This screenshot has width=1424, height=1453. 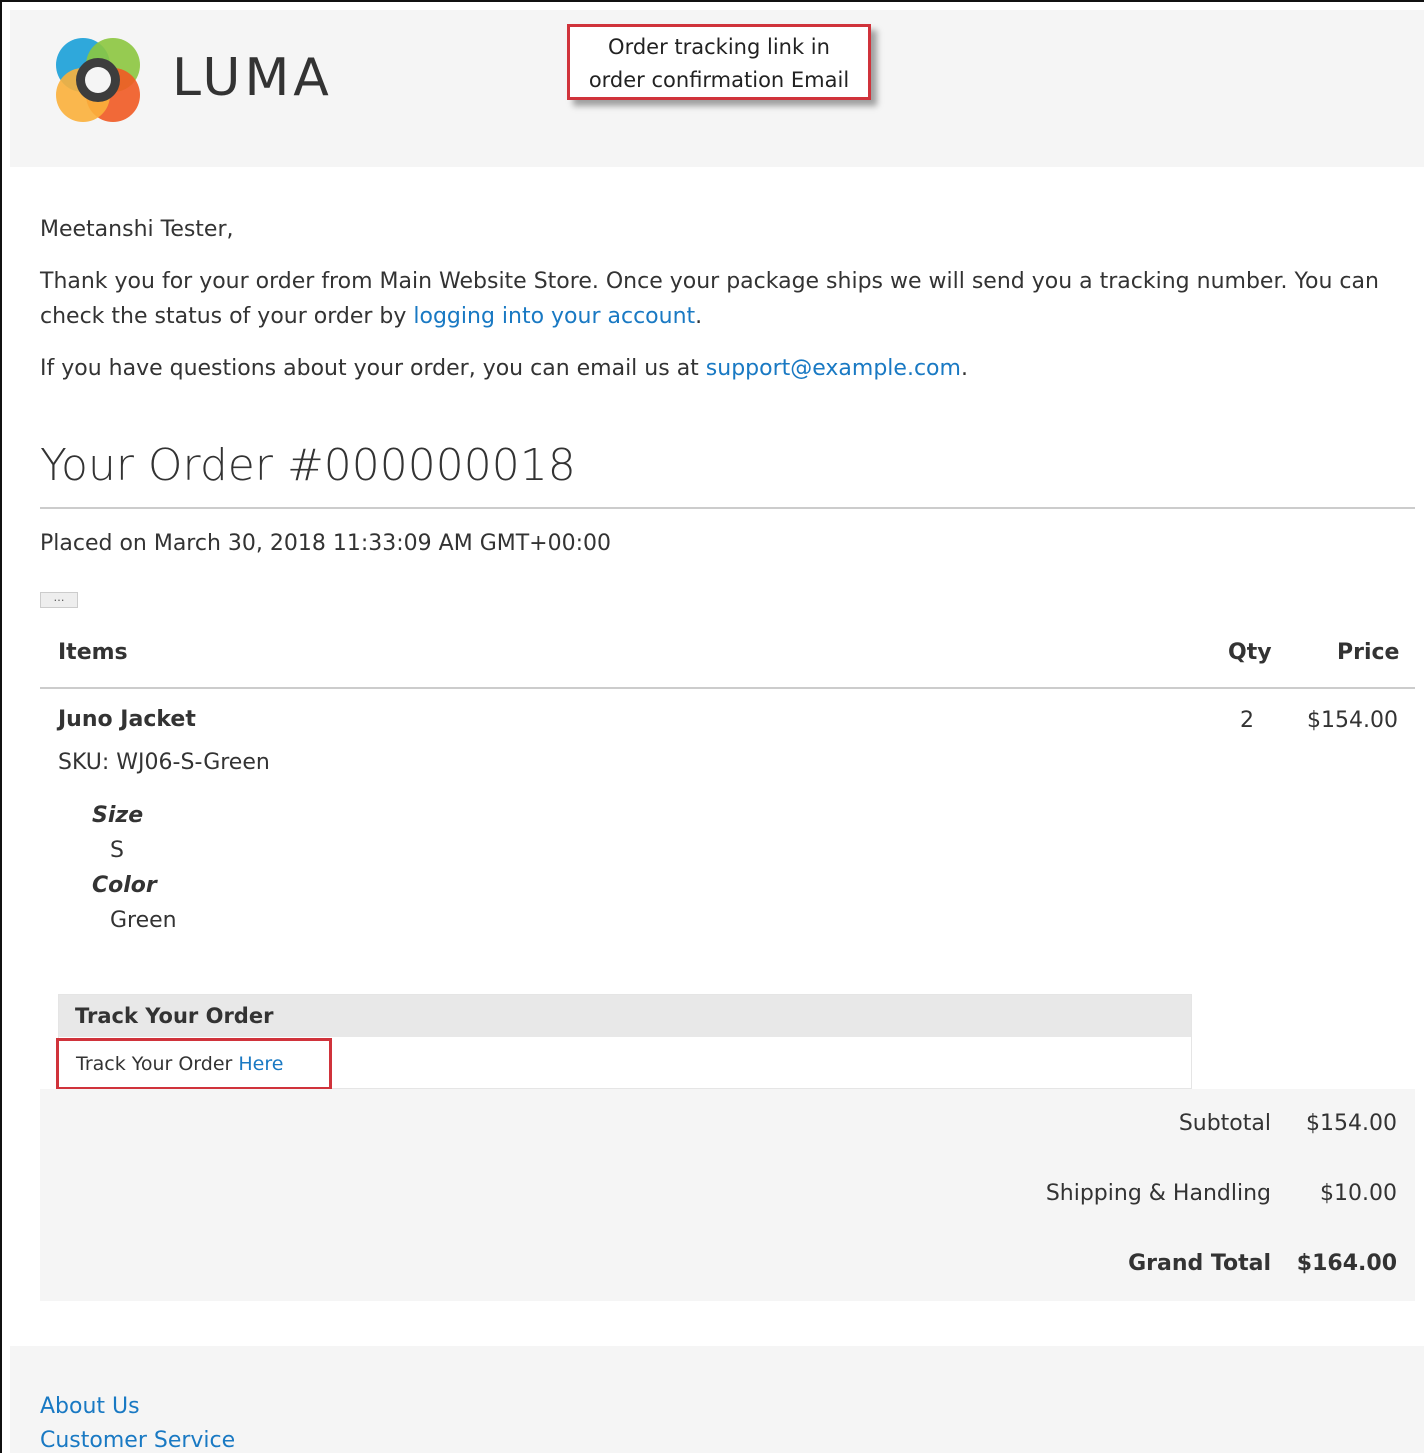 What do you see at coordinates (93, 652) in the screenshot?
I see `column-header-items: Items` at bounding box center [93, 652].